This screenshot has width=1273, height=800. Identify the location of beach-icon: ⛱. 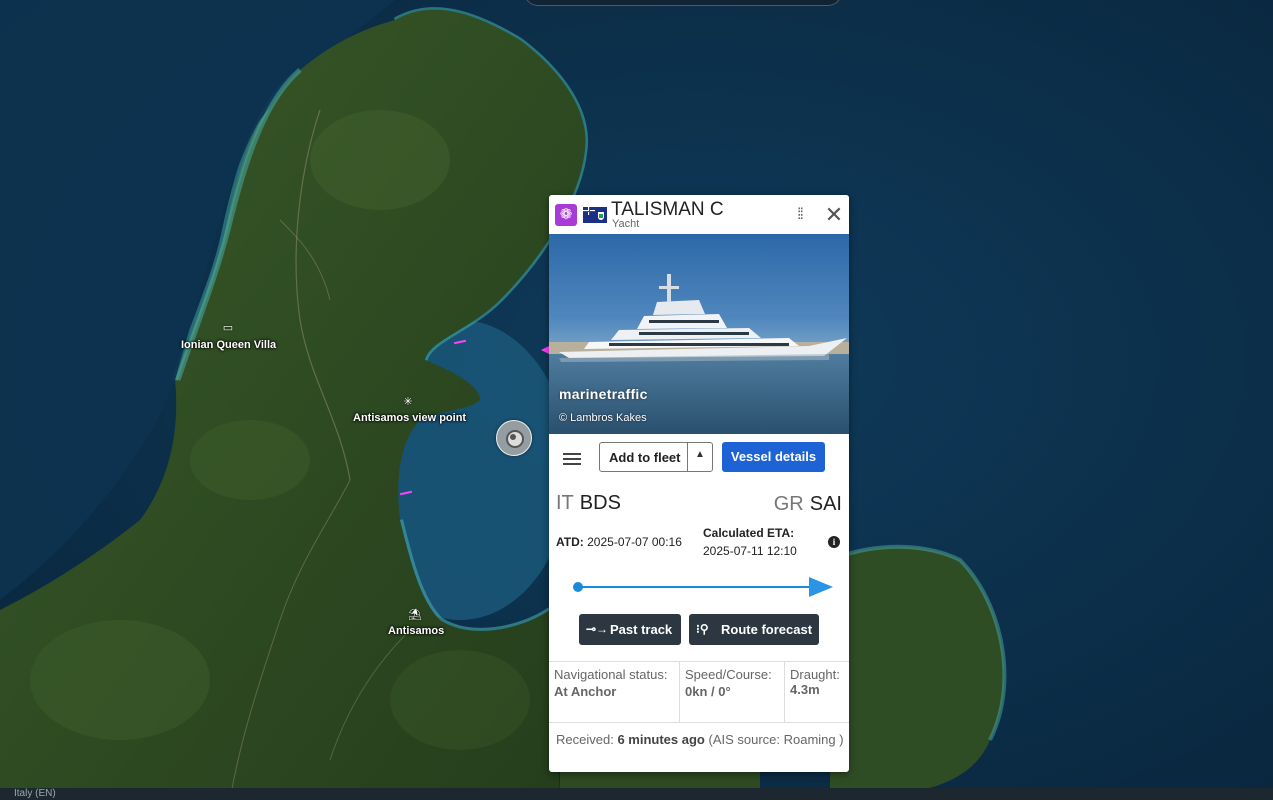
(415, 615).